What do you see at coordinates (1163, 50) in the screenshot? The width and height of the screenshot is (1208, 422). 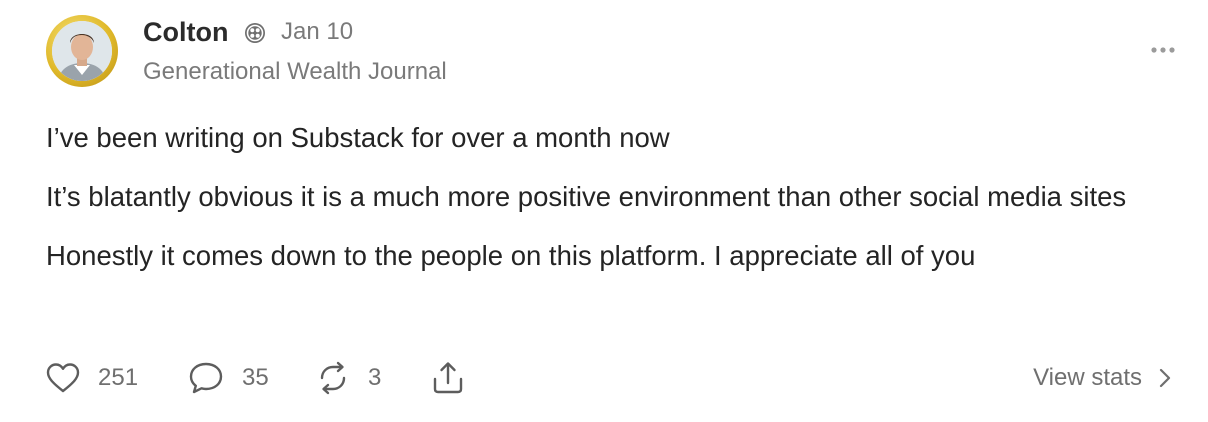 I see `more-options-icon` at bounding box center [1163, 50].